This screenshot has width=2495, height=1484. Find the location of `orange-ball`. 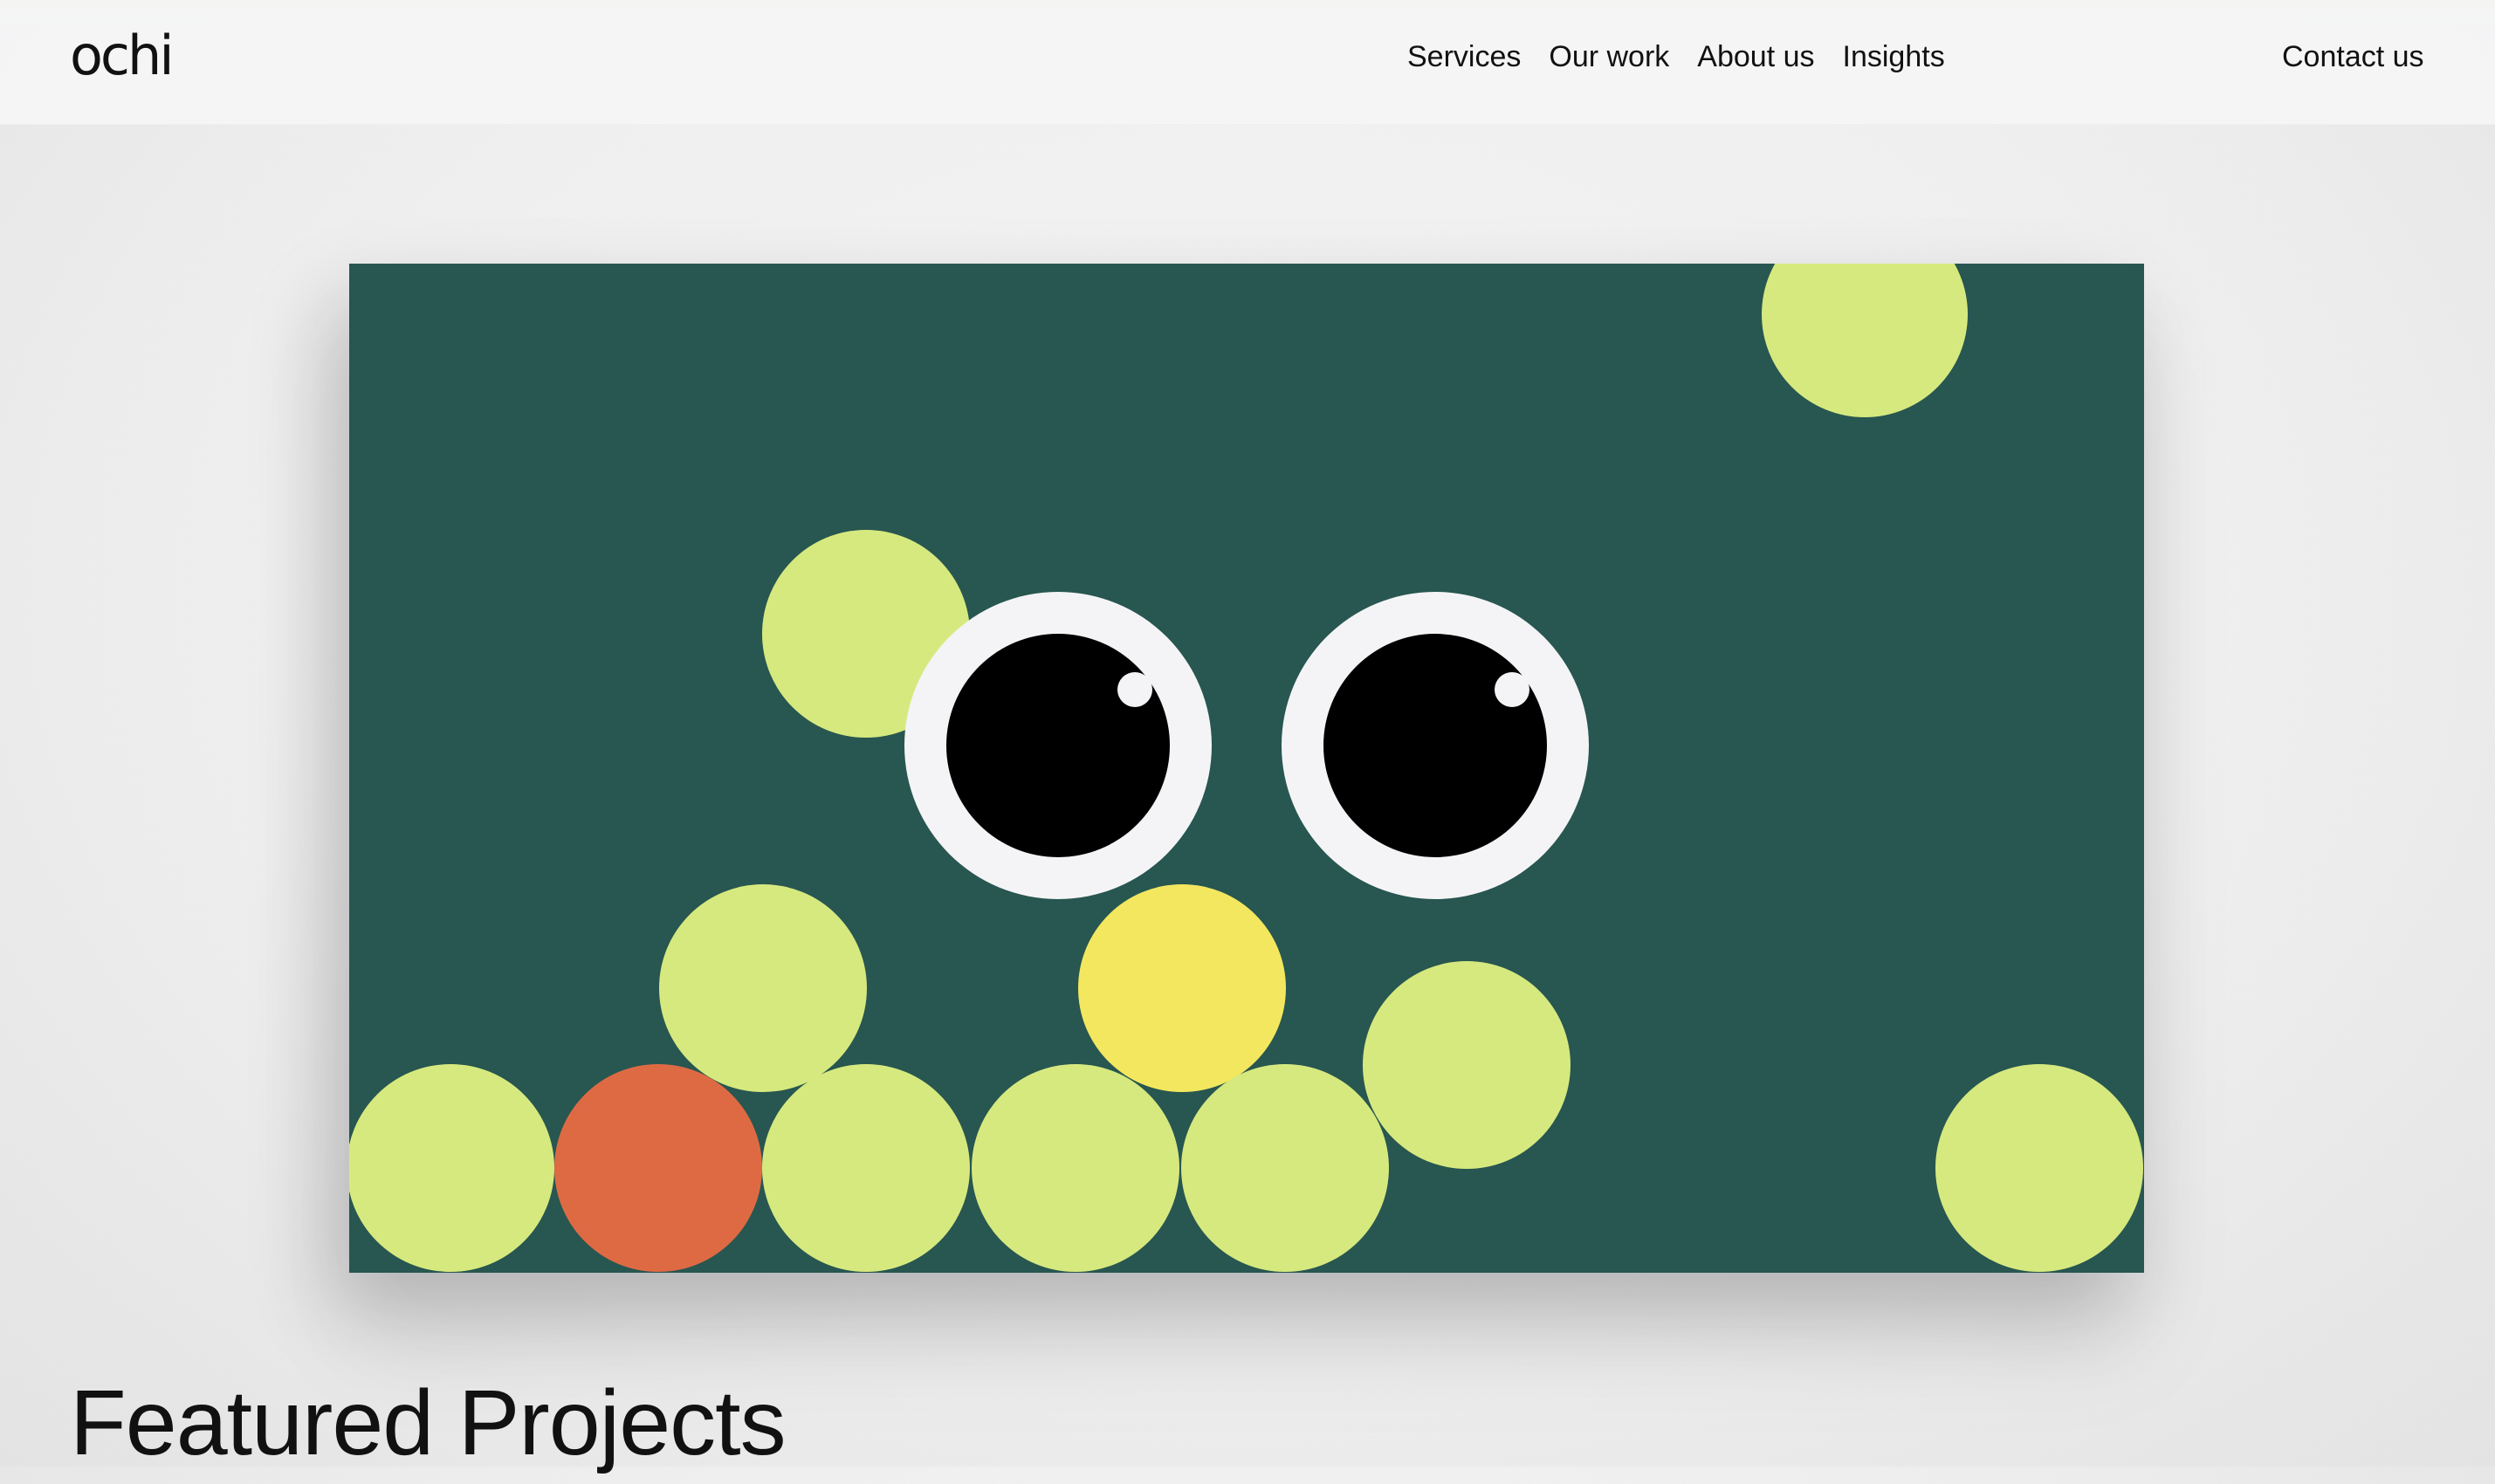

orange-ball is located at coordinates (658, 1168).